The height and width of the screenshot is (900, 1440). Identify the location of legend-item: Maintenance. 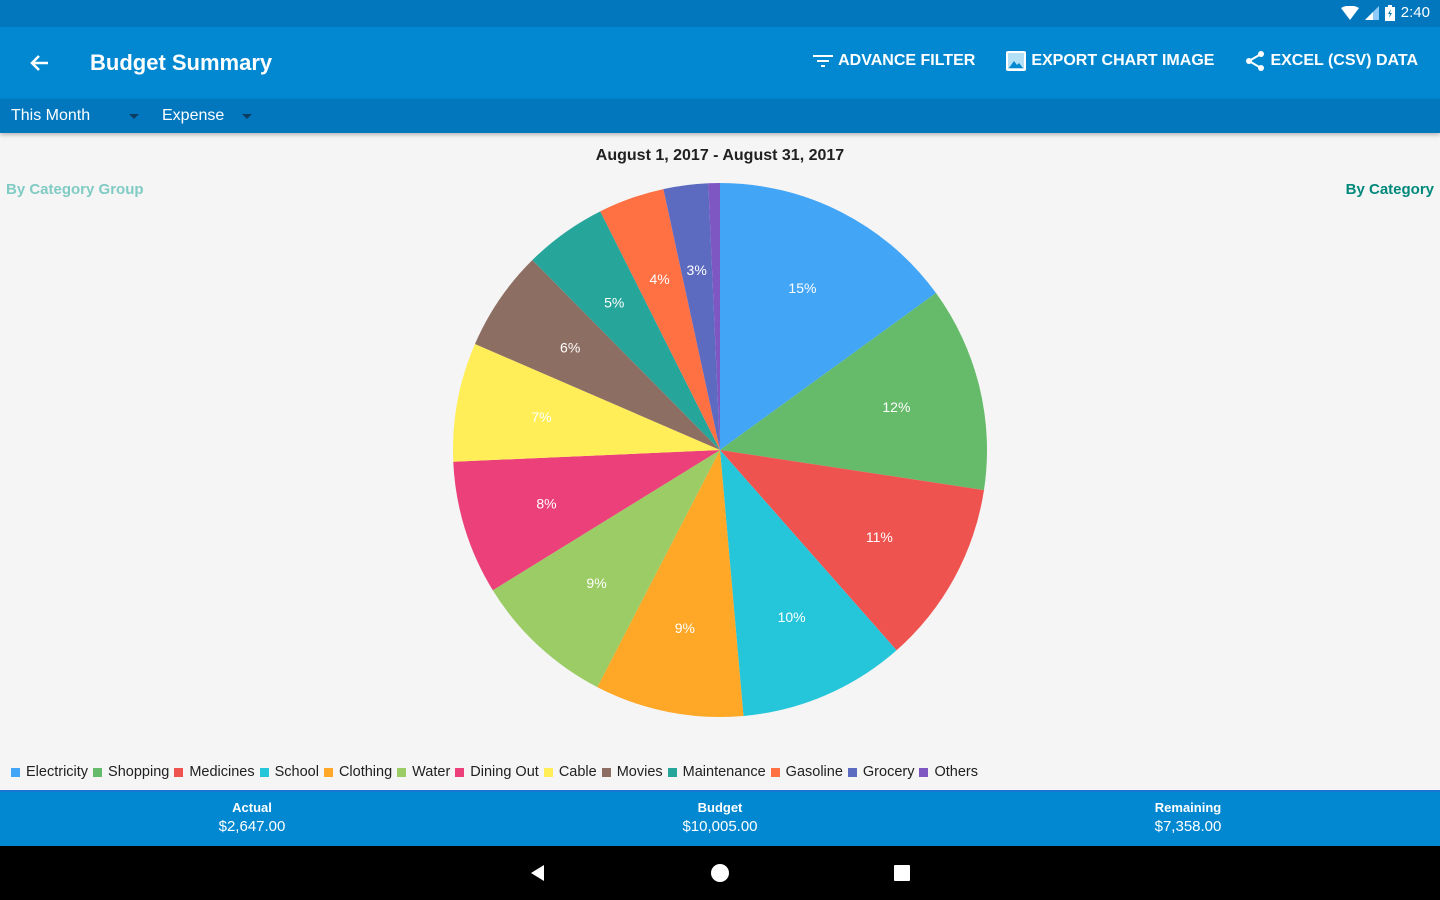
(716, 772).